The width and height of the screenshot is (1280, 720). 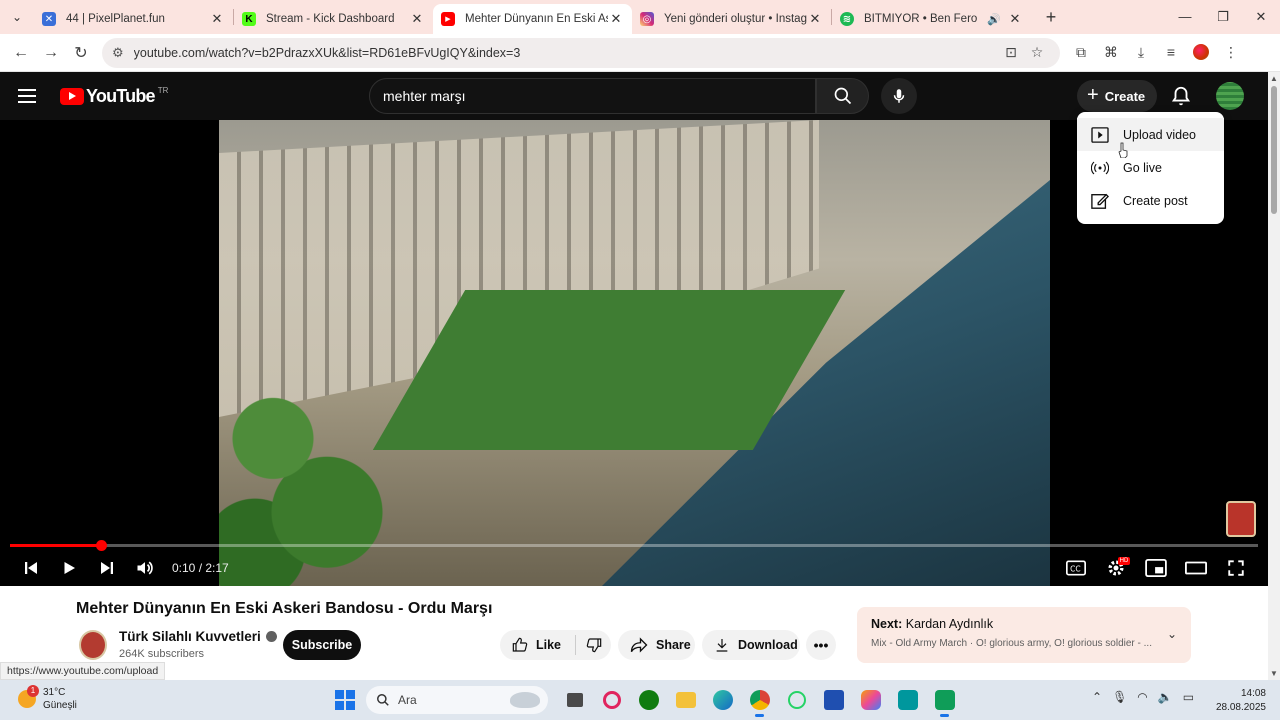 I want to click on restore-icon: ❐, so click(x=1223, y=17).